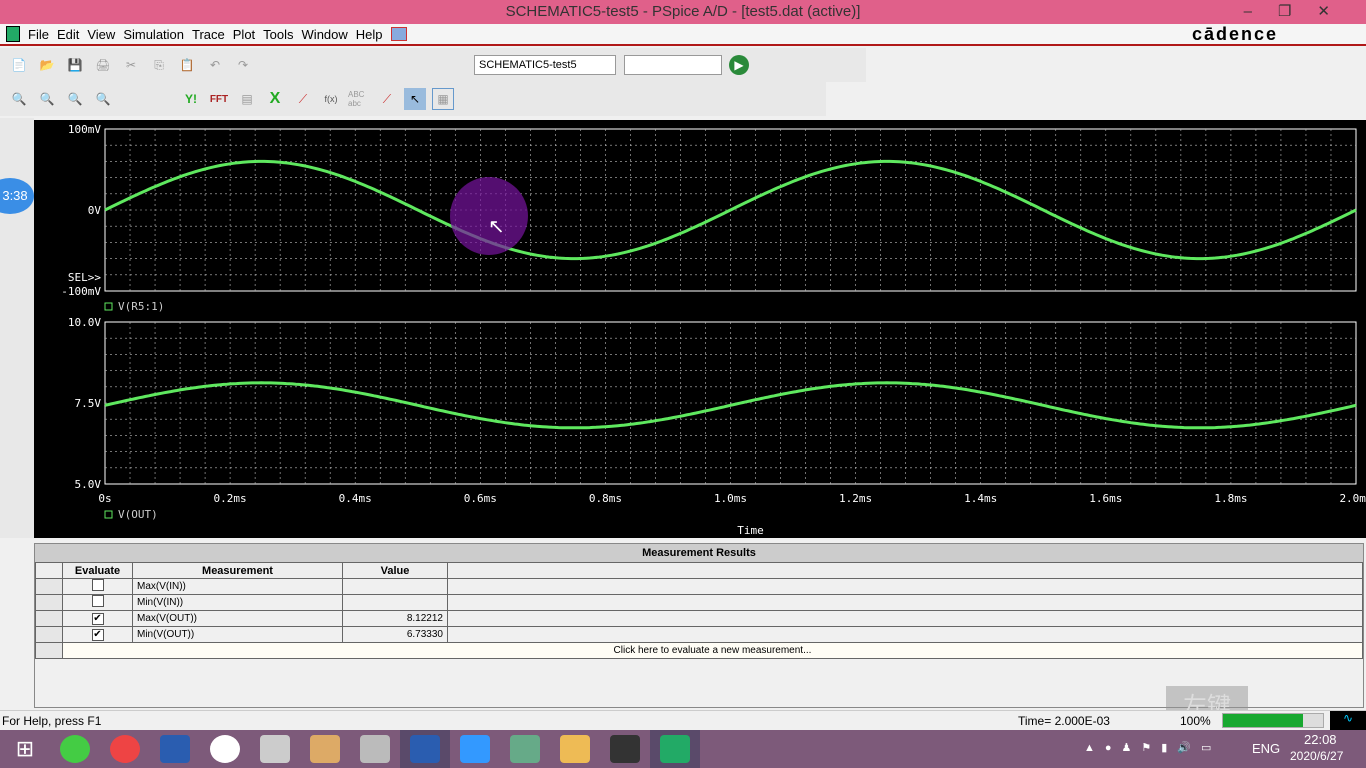  What do you see at coordinates (38, 34) in the screenshot?
I see `menu-file: File` at bounding box center [38, 34].